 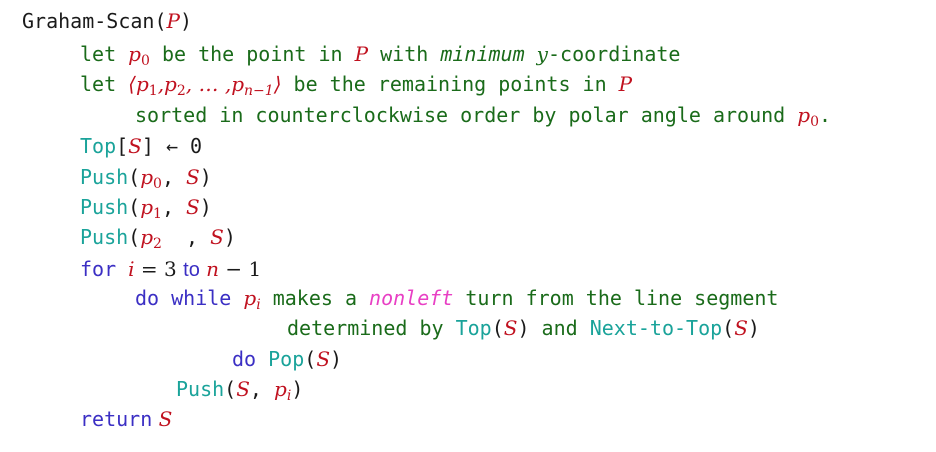 I want to click on function-param: P, so click(x=173, y=21).